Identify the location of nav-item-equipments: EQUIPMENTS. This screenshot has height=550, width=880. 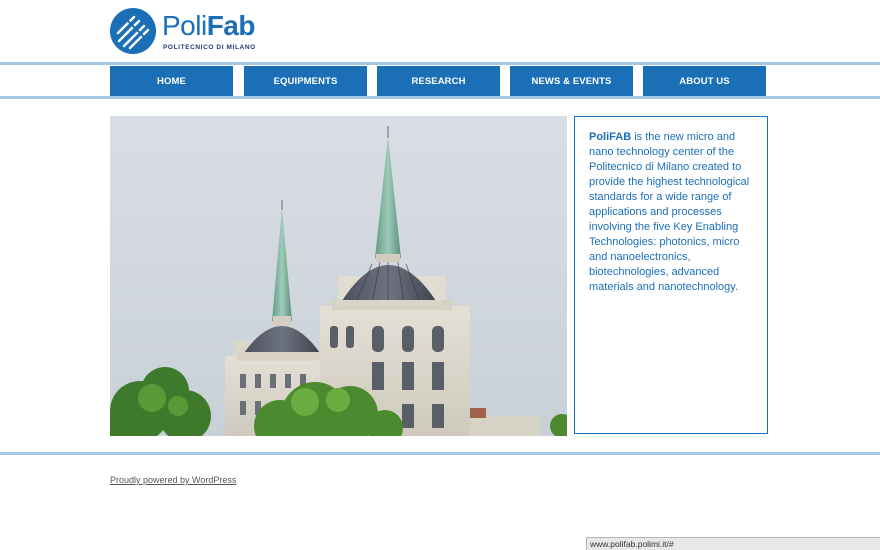
(305, 81).